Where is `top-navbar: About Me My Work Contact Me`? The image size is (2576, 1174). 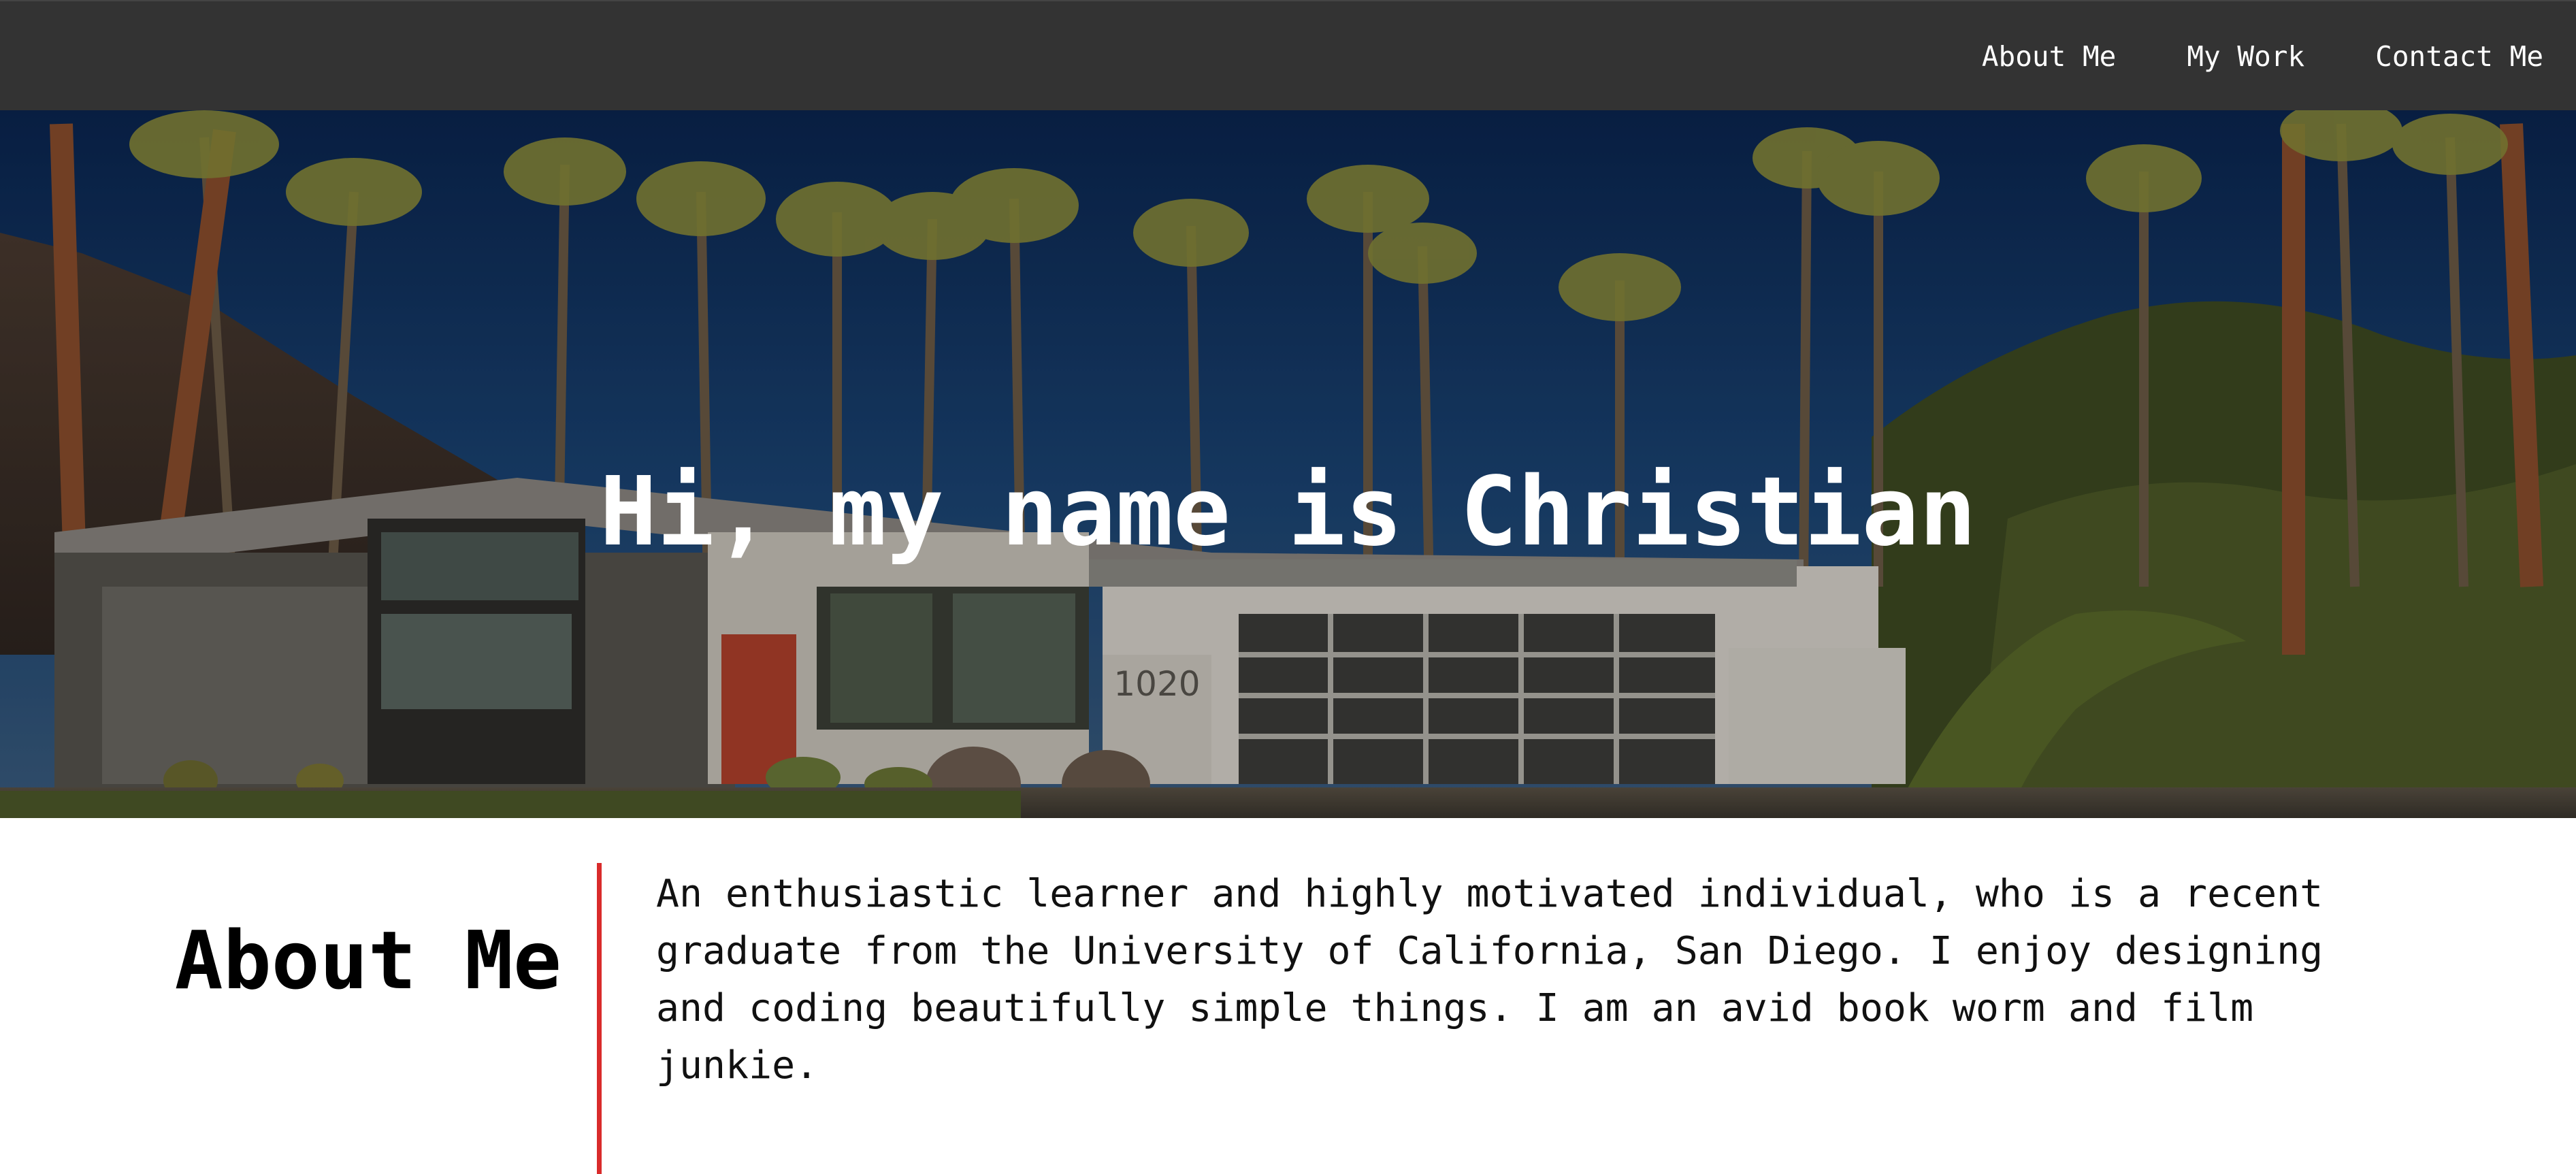 top-navbar: About Me My Work Contact Me is located at coordinates (1288, 55).